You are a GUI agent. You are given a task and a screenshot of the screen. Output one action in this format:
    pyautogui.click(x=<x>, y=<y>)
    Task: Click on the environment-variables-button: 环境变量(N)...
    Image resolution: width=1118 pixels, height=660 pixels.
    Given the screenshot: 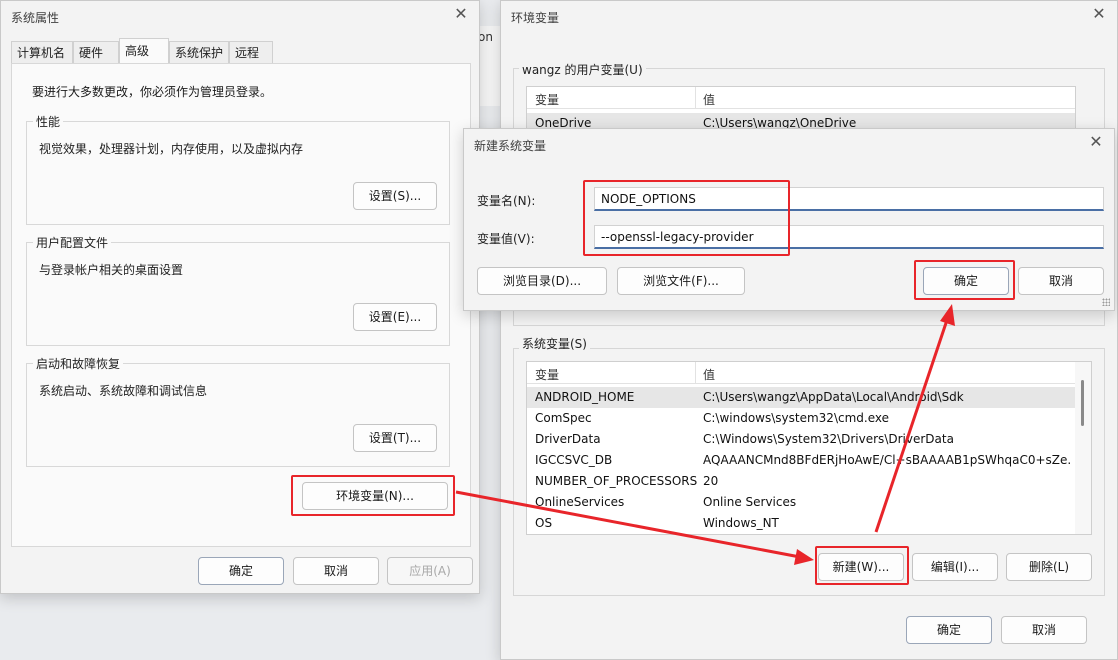 What is the action you would take?
    pyautogui.click(x=375, y=496)
    